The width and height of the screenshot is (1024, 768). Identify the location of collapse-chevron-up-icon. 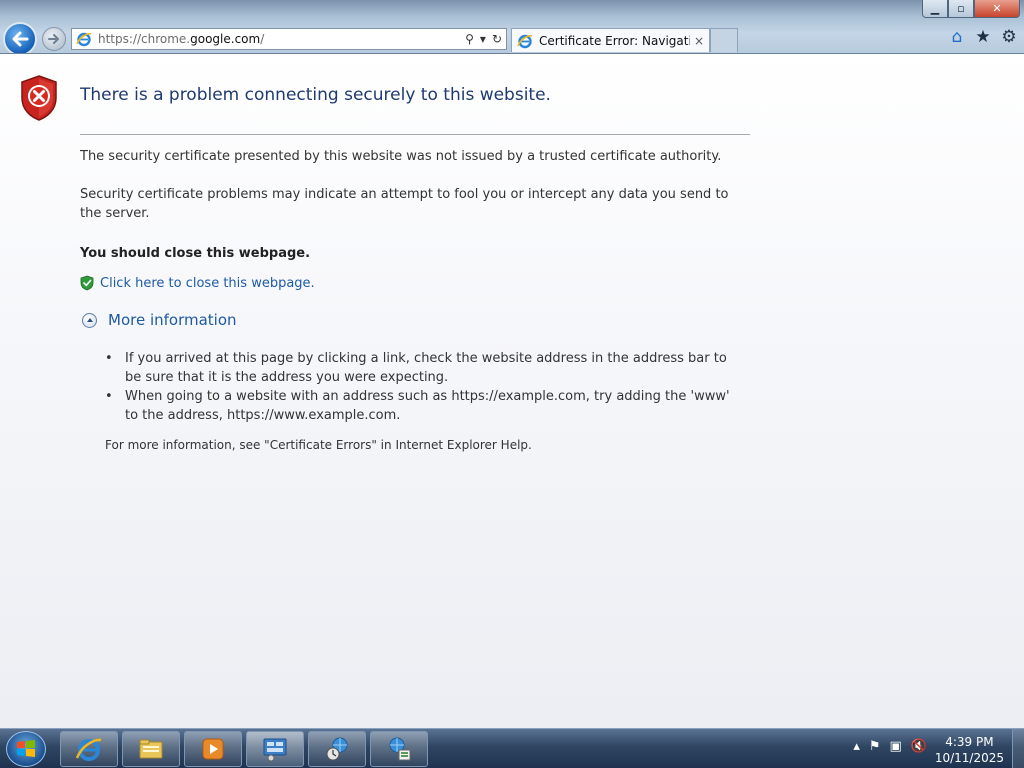
(89, 320).